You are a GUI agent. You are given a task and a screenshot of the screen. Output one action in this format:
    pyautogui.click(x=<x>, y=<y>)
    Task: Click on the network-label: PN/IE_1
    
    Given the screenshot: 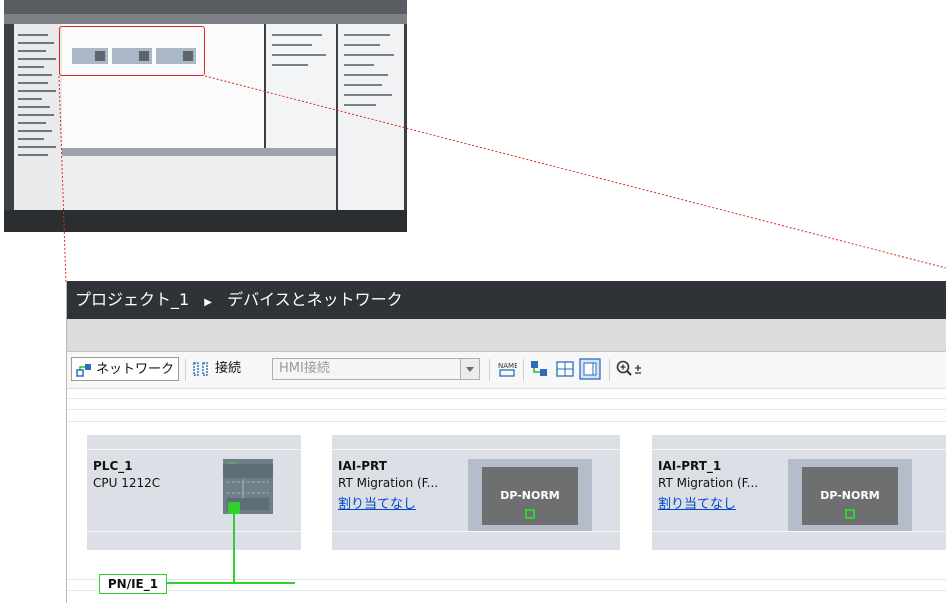 What is the action you would take?
    pyautogui.click(x=133, y=584)
    